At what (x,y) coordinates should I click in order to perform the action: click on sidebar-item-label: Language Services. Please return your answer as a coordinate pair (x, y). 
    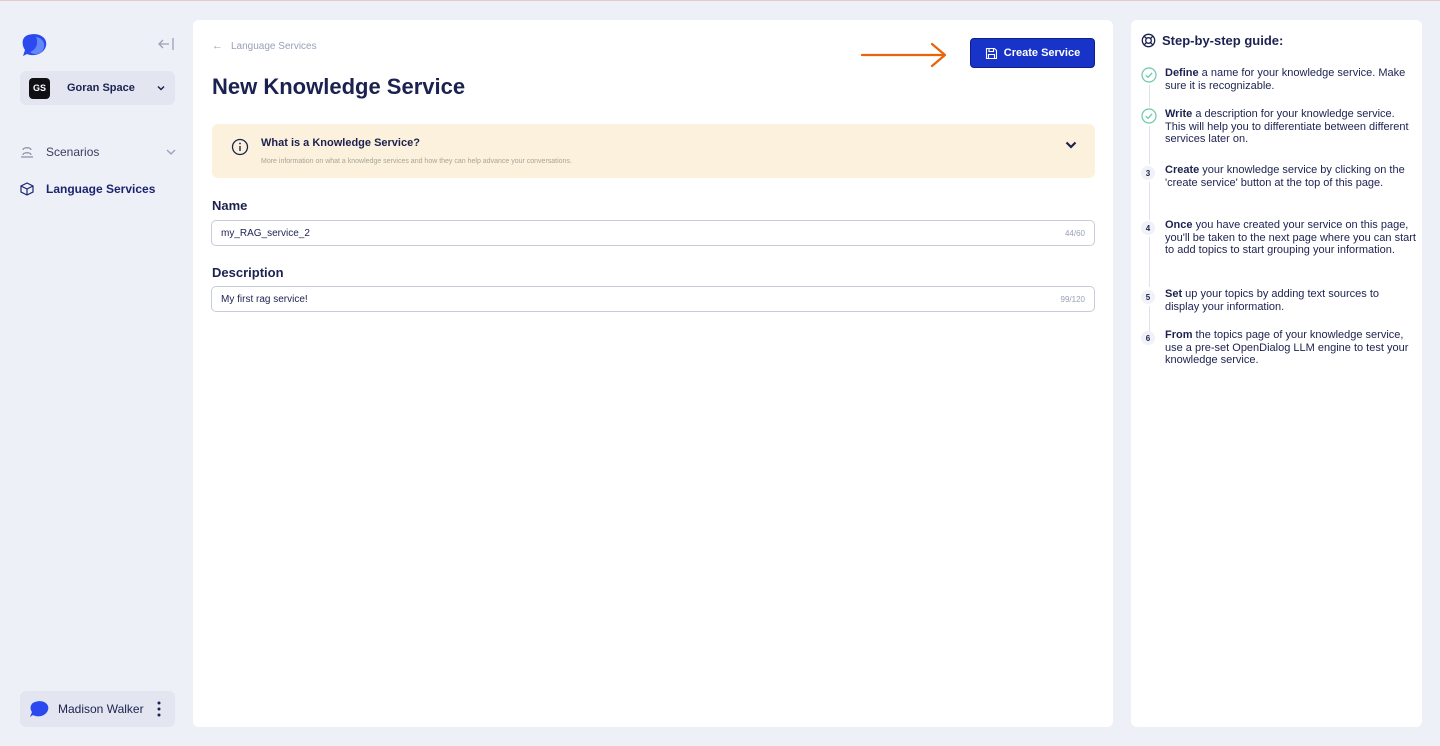
    Looking at the image, I should click on (101, 189).